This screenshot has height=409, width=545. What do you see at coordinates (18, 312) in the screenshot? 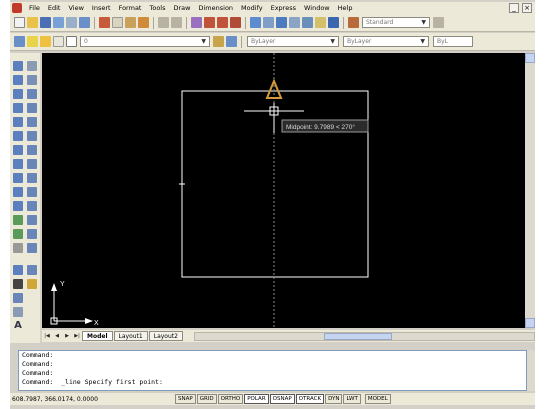
I see `table-icon` at bounding box center [18, 312].